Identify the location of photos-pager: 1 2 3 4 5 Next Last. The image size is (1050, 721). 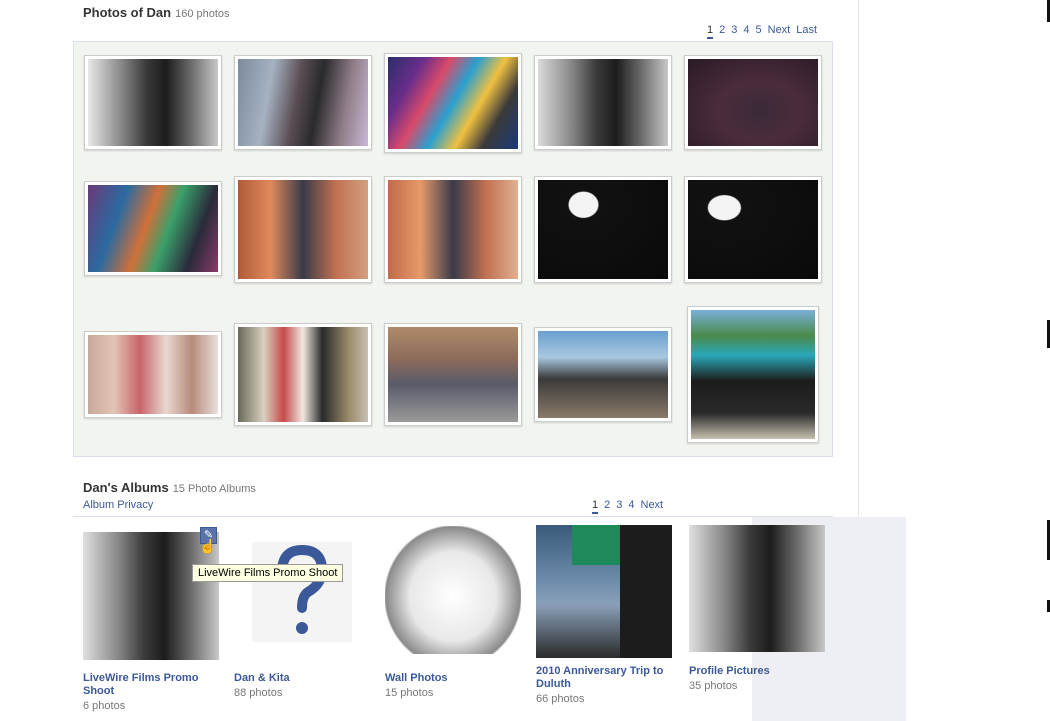
(762, 31).